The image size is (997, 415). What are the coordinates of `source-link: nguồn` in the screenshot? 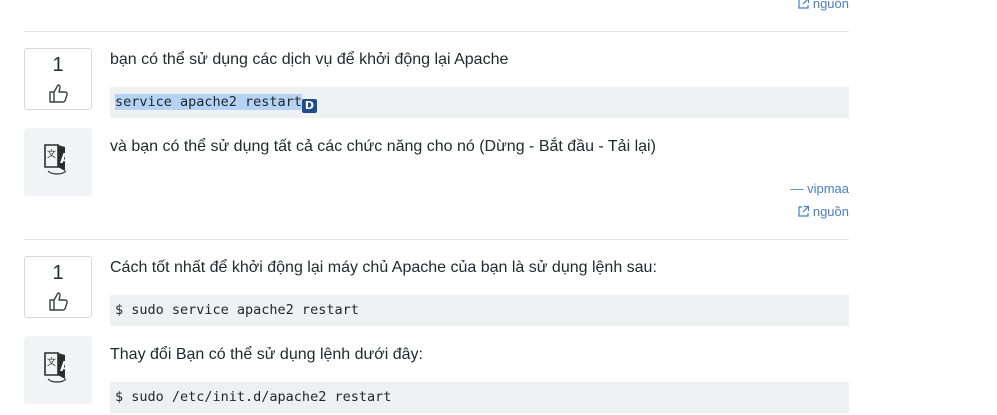 It's located at (823, 211).